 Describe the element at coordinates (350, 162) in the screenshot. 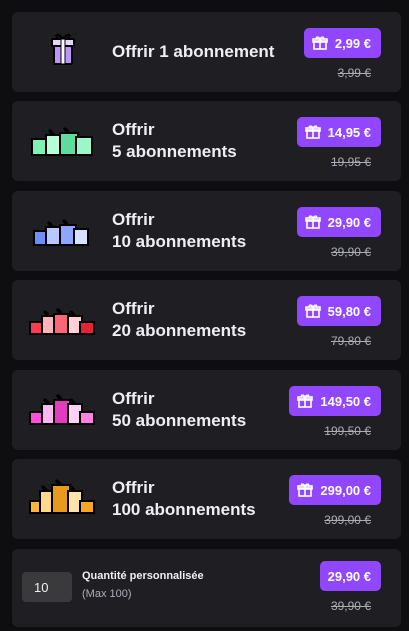

I see `old-price: 19,95 €` at that location.